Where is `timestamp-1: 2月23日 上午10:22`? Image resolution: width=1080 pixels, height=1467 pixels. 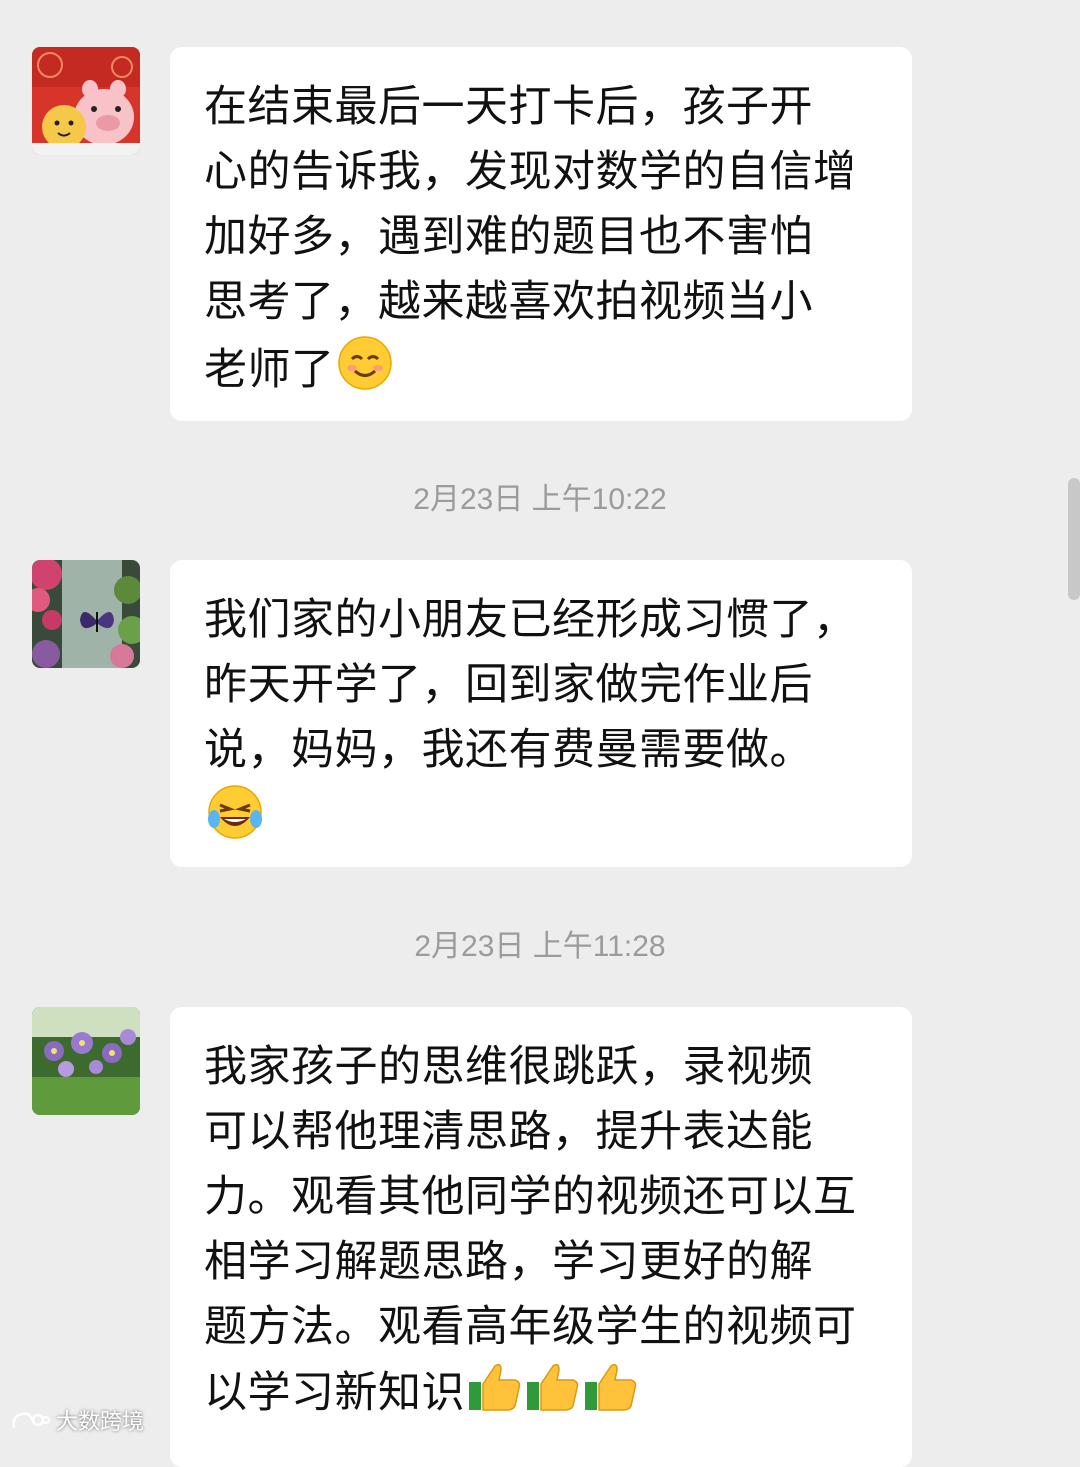
timestamp-1: 2月23日 上午10:22 is located at coordinates (540, 499).